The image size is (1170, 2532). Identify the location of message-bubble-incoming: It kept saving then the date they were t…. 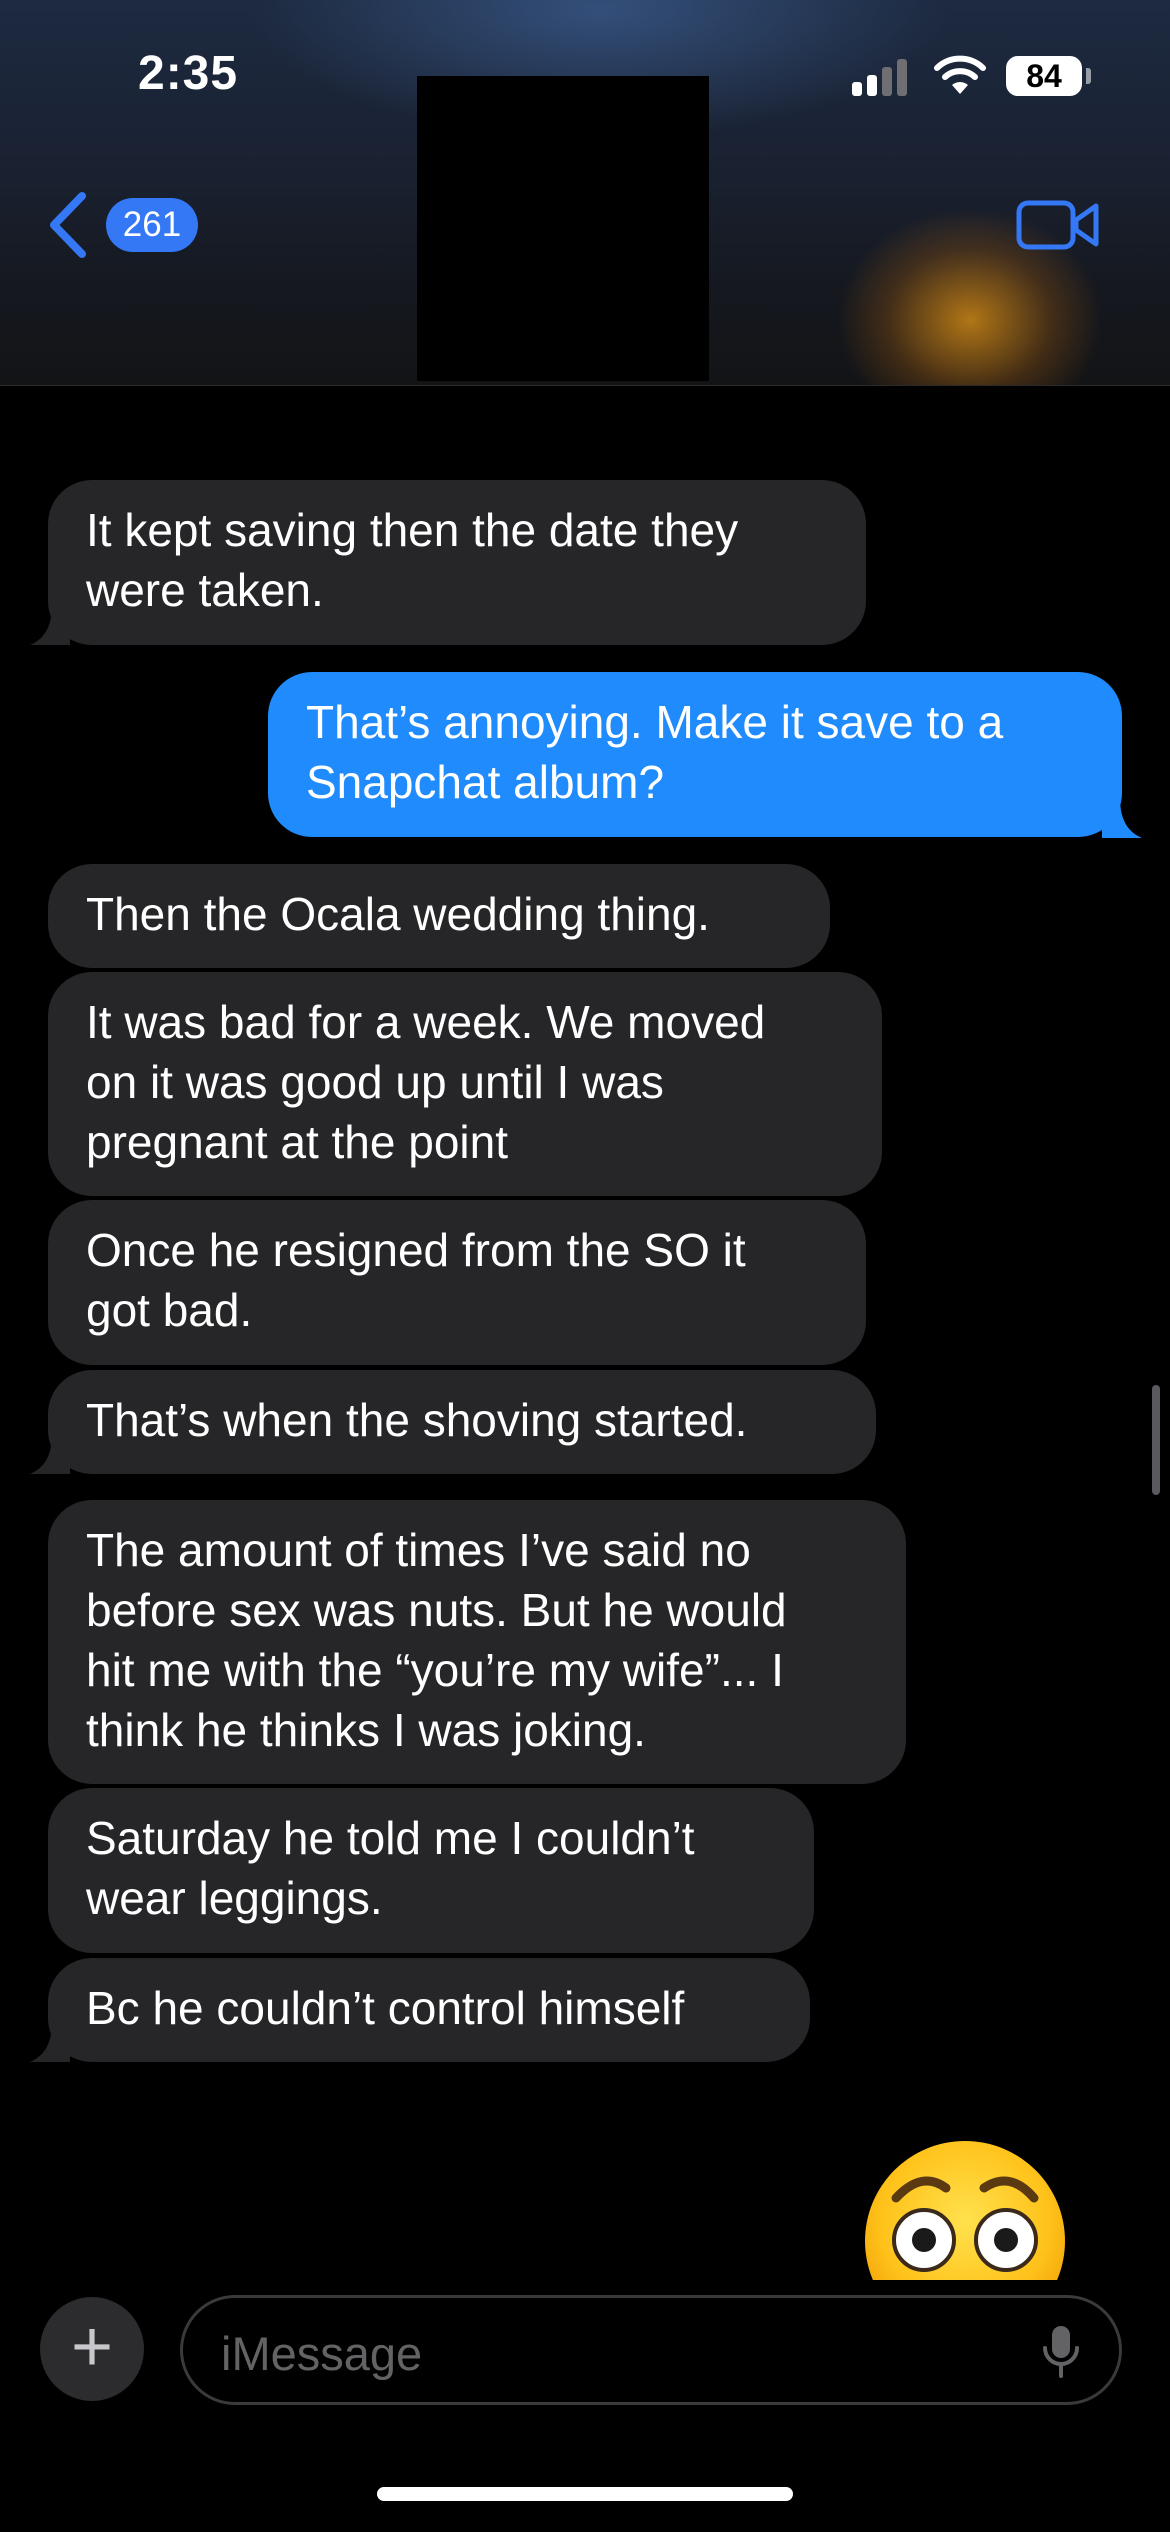
(457, 562).